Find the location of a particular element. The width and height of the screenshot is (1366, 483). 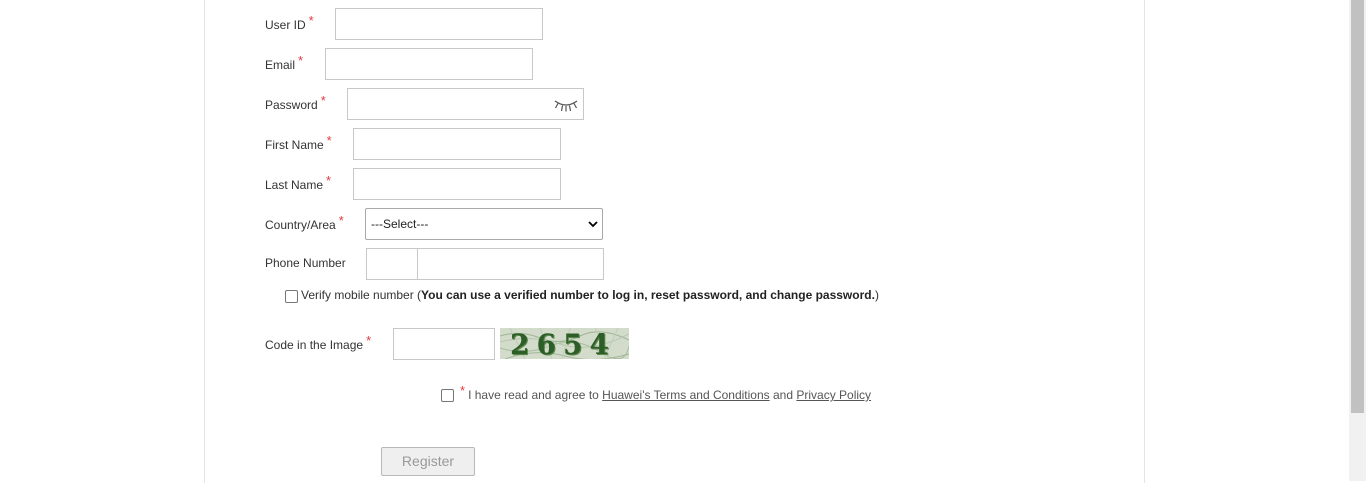

captcha-code-text: 2654 is located at coordinates (563, 343).